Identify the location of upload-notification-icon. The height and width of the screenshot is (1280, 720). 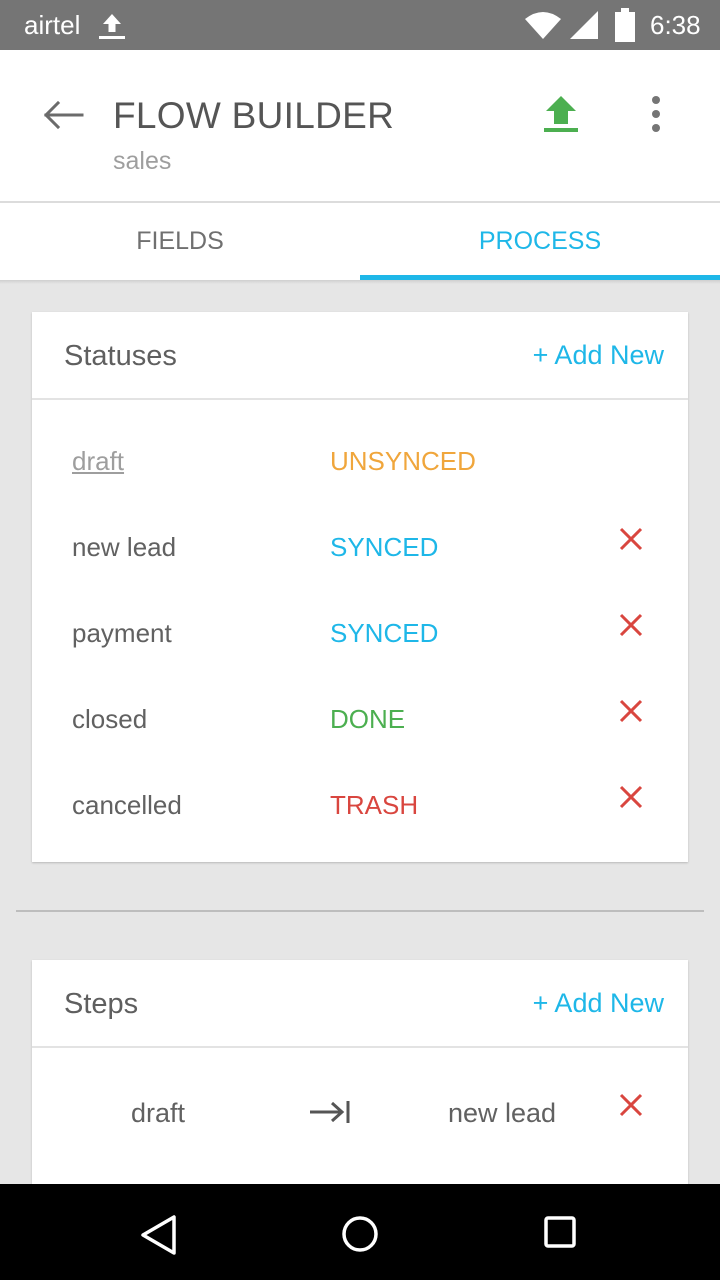
(112, 26).